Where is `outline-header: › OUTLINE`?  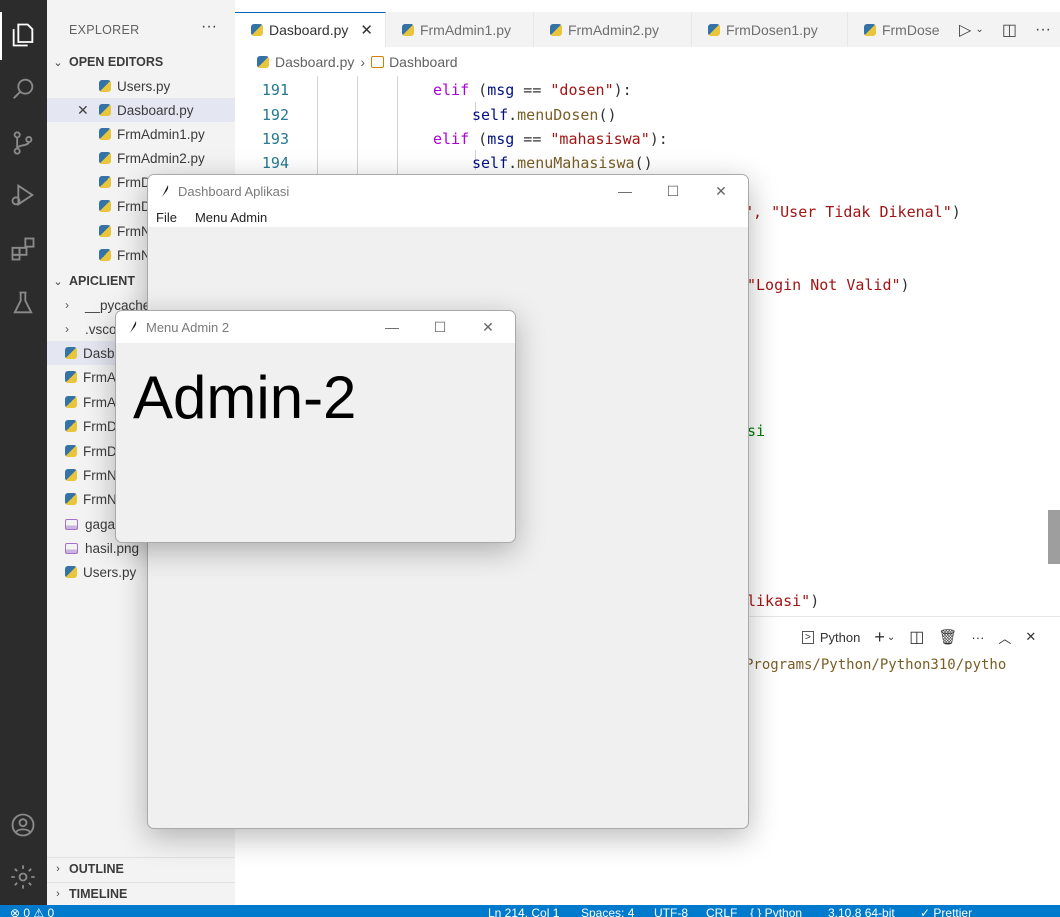 outline-header: › OUTLINE is located at coordinates (141, 868).